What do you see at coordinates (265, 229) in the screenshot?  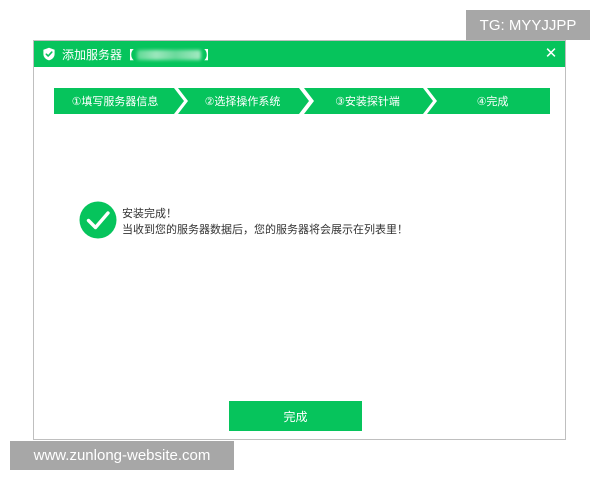 I see `success-detail: 当收到您的服务器数据后，您的服务器将会展示在列表里！` at bounding box center [265, 229].